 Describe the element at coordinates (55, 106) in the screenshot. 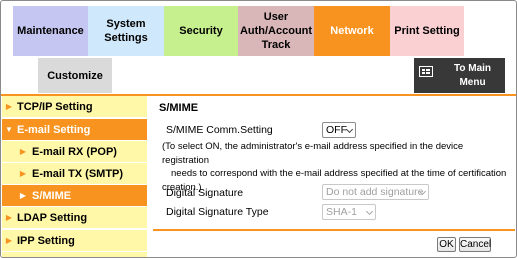

I see `sidebar-item-label: TCP/IP Setting` at that location.